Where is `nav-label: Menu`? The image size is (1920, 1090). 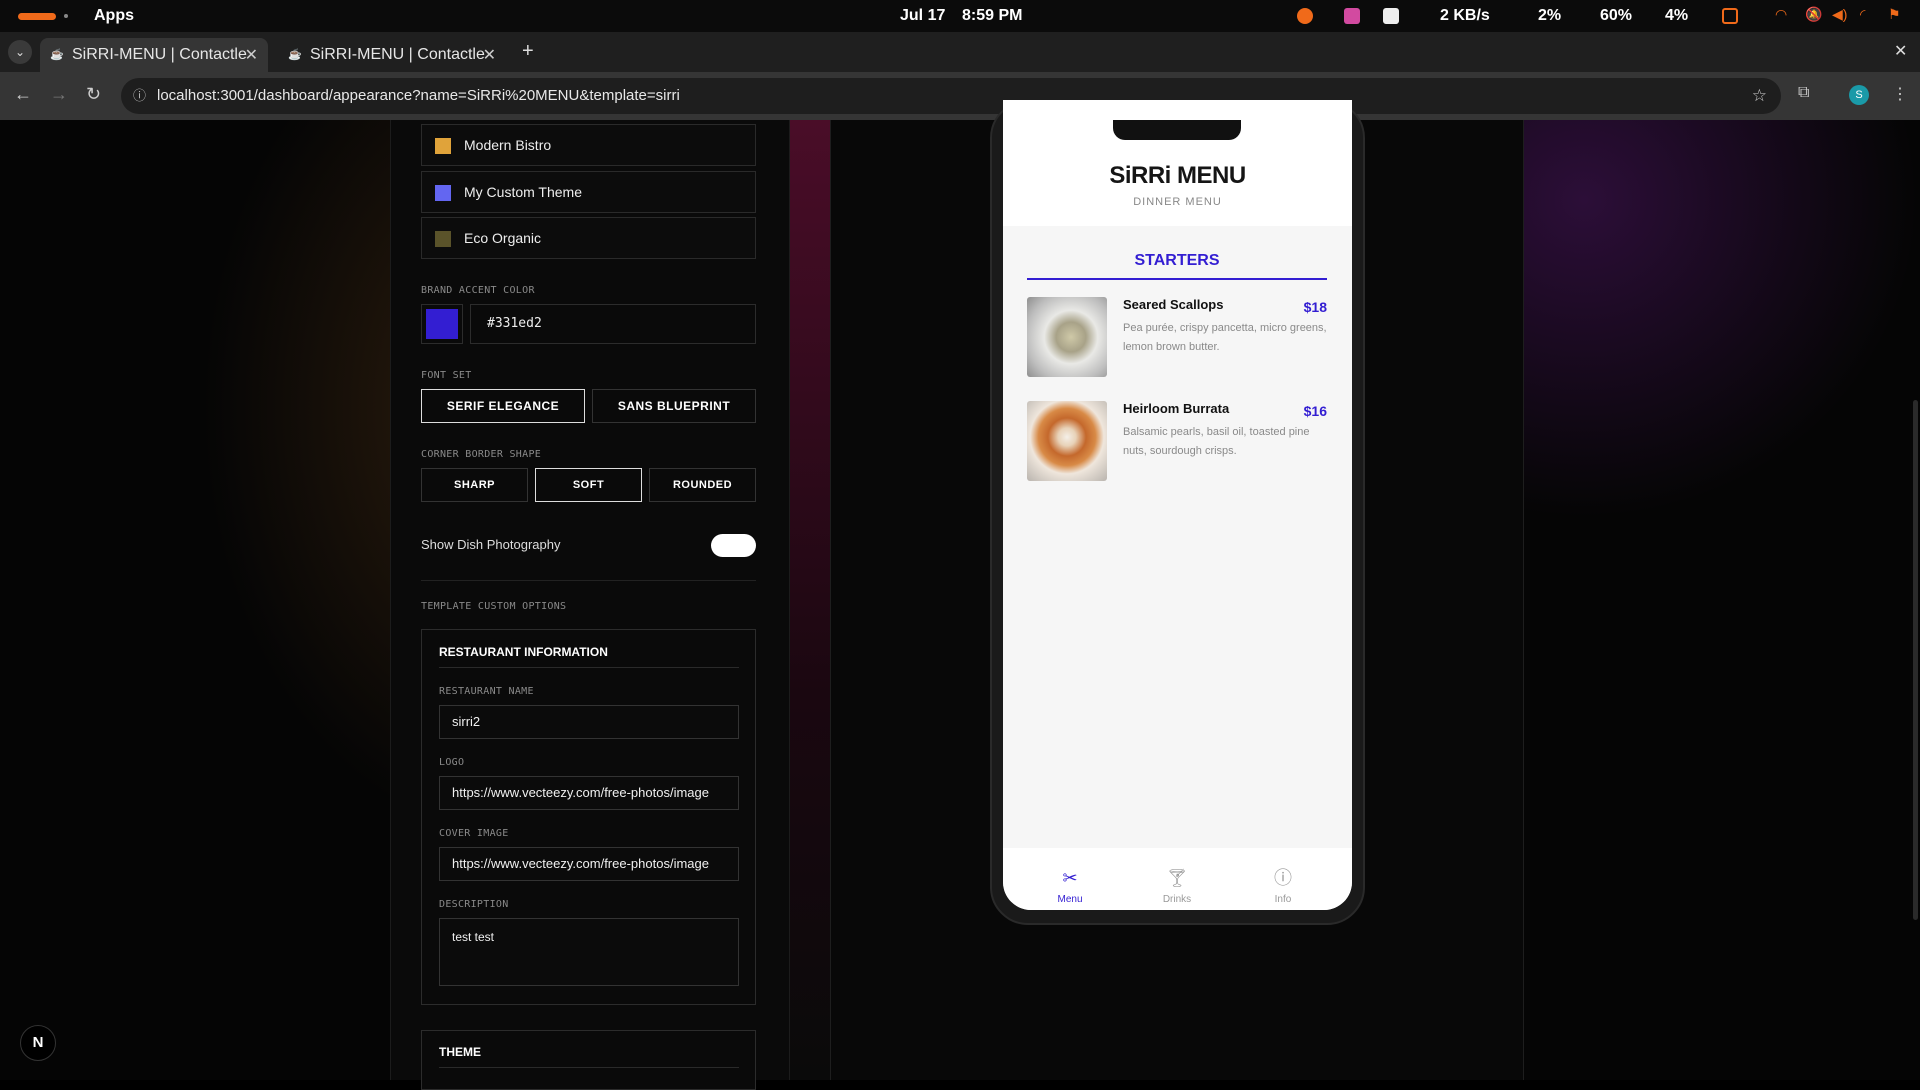
nav-label: Menu is located at coordinates (1070, 899).